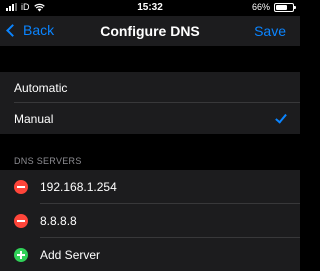  Describe the element at coordinates (150, 87) in the screenshot. I see `option-automatic: Automatic` at that location.